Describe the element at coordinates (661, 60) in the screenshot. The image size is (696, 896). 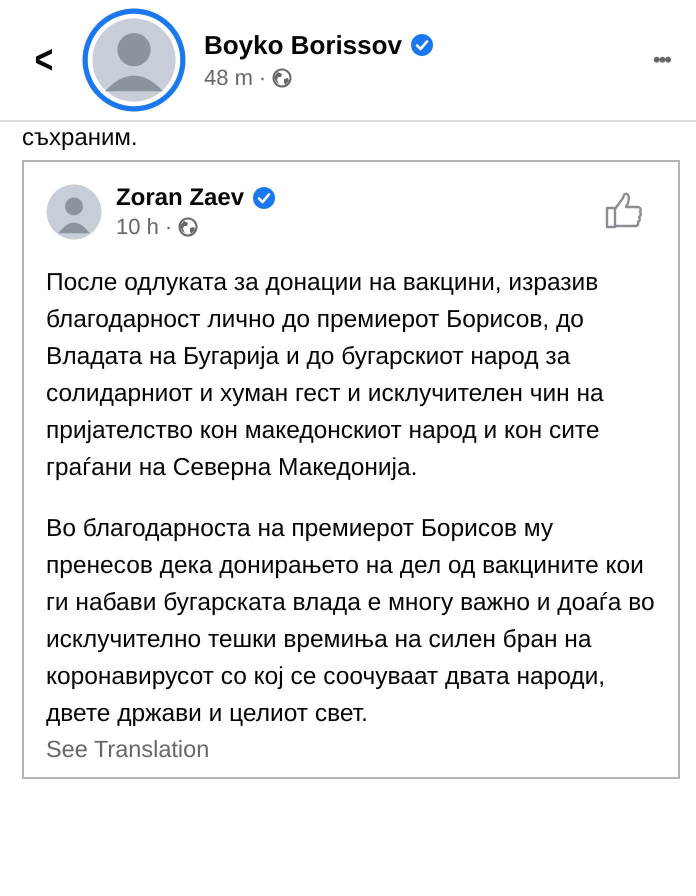
I see `more-button: •••` at that location.